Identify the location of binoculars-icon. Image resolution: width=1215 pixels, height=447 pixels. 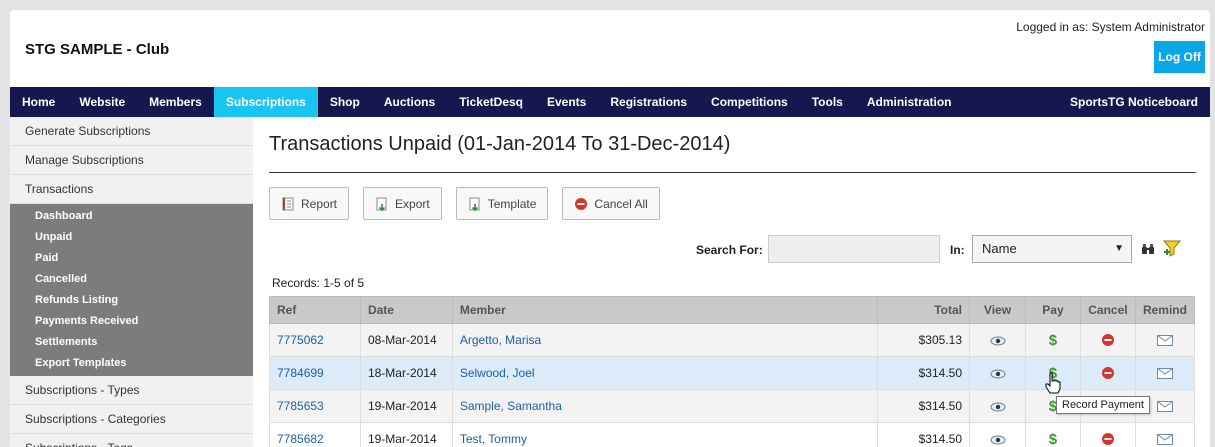
(1148, 249).